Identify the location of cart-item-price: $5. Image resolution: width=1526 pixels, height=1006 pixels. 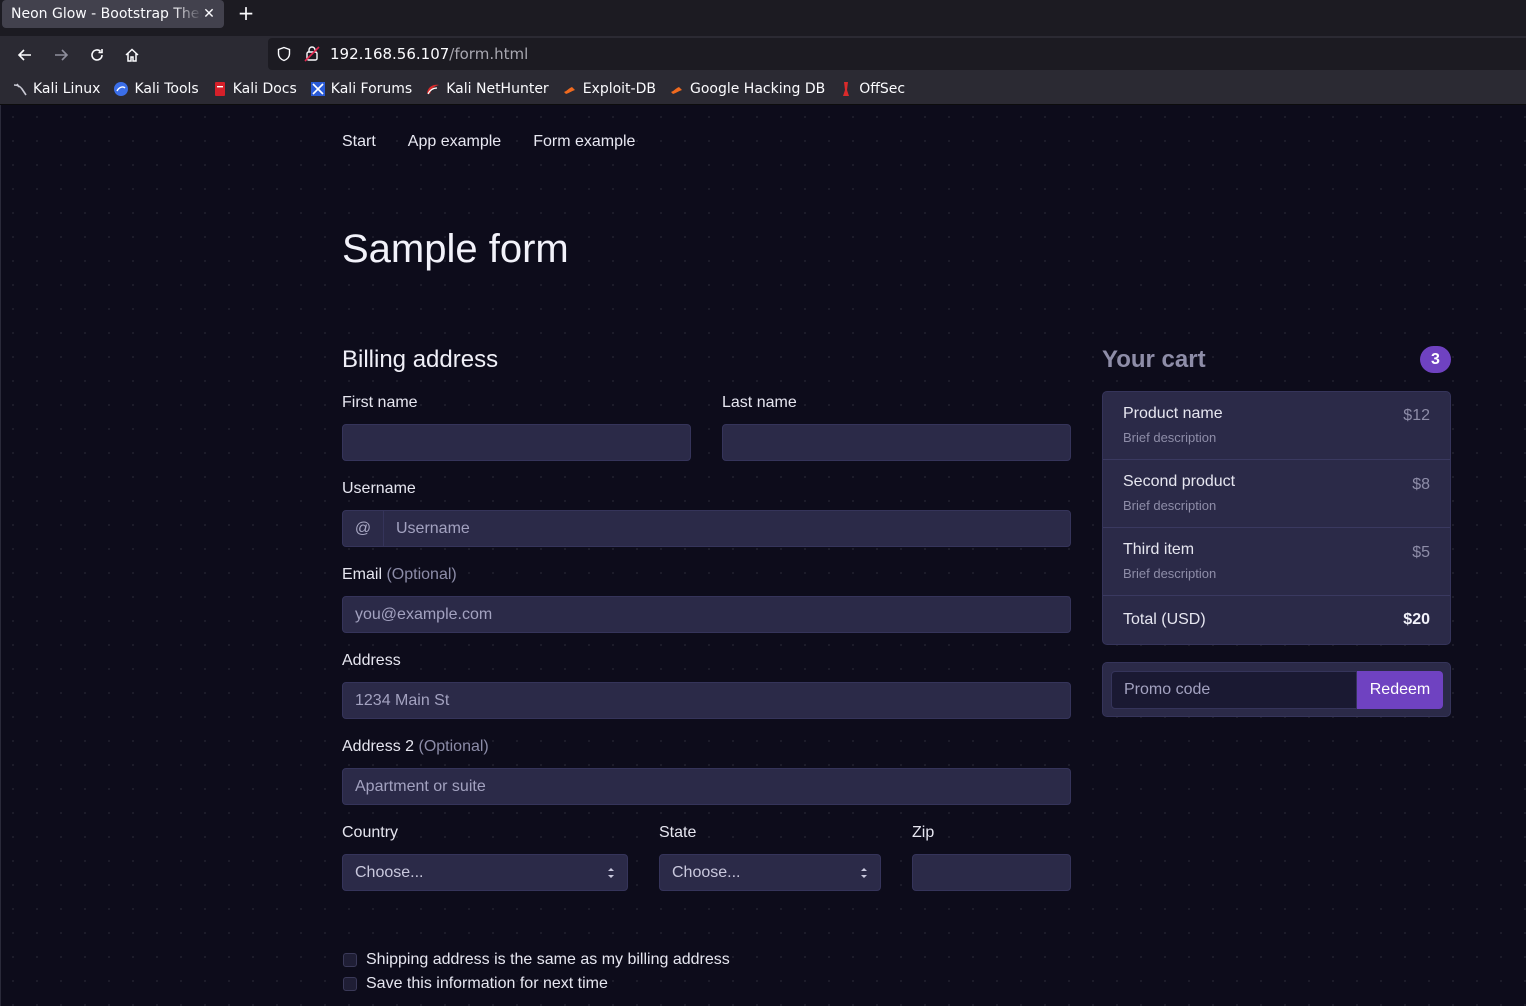
(1421, 552).